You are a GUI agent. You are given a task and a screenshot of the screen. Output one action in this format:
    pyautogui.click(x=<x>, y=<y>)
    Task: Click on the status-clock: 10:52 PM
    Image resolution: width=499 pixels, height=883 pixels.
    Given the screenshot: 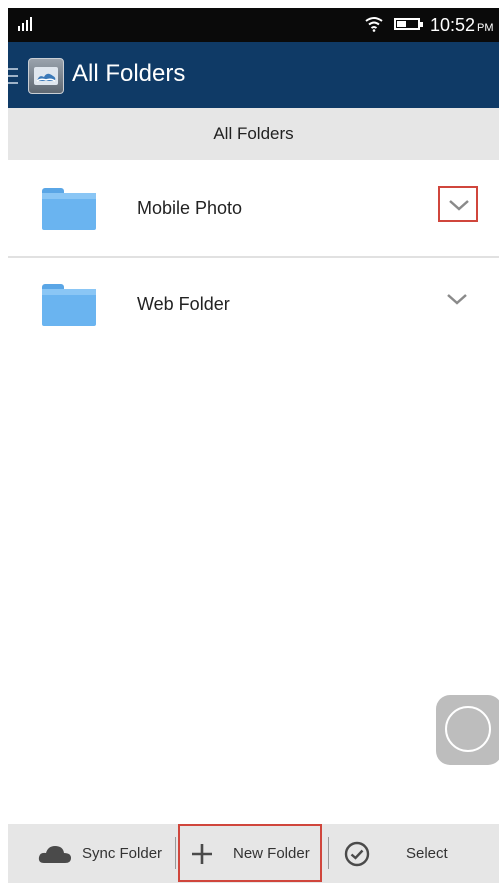 What is the action you would take?
    pyautogui.click(x=462, y=25)
    